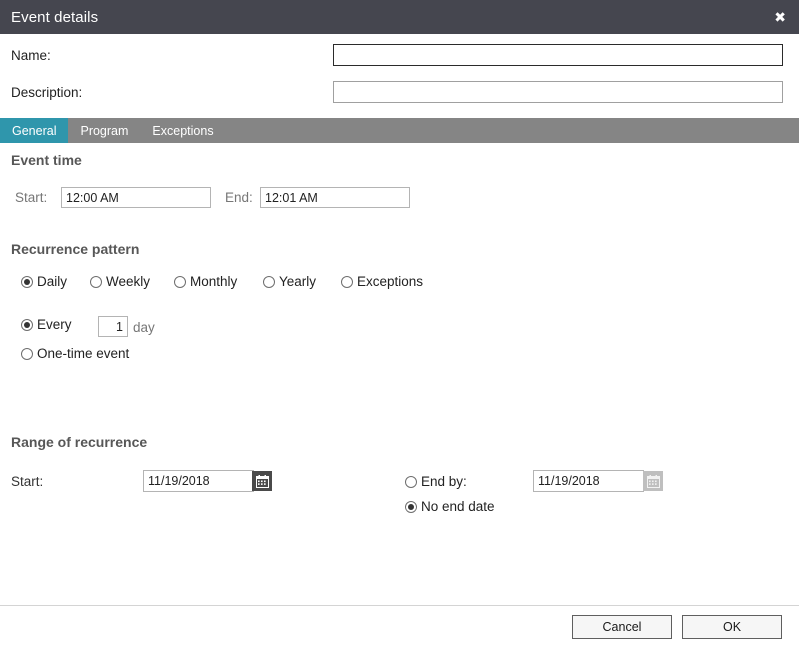 This screenshot has width=799, height=648. What do you see at coordinates (653, 481) in the screenshot?
I see `calendar-icon-end-by` at bounding box center [653, 481].